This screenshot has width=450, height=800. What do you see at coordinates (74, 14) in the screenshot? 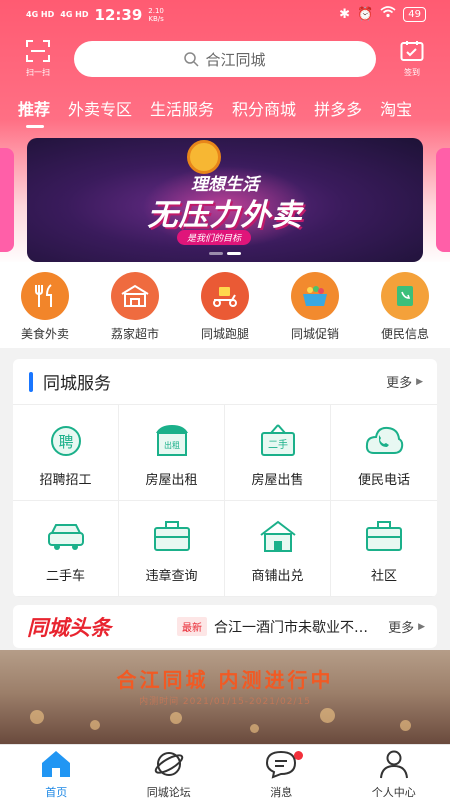
I see `signal-indicator-2: 4G HD` at bounding box center [74, 14].